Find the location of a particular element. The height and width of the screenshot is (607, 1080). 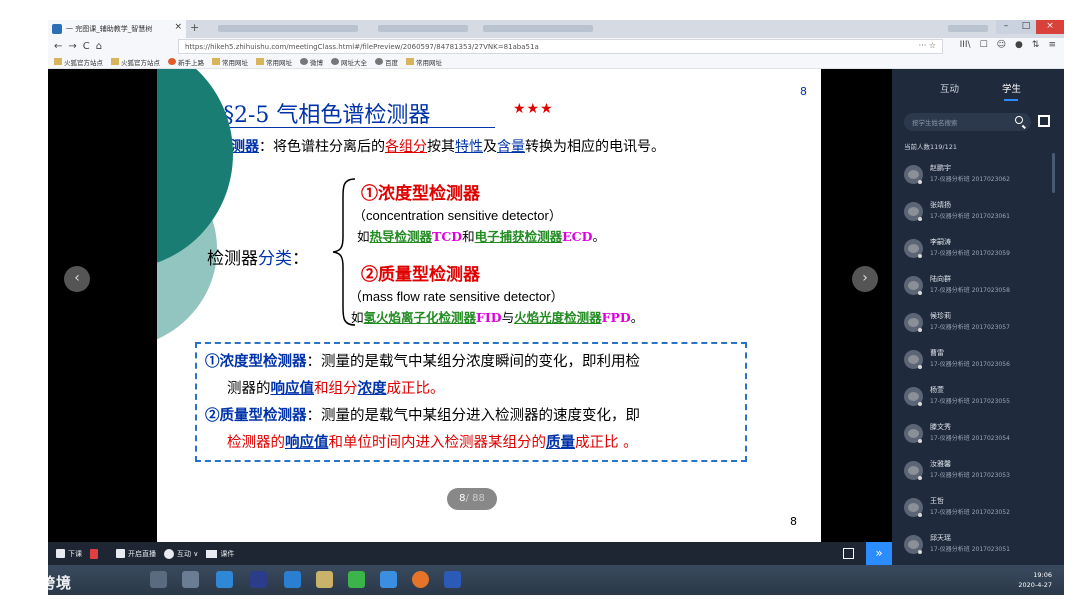

importance-stars: ★★★ is located at coordinates (533, 109).